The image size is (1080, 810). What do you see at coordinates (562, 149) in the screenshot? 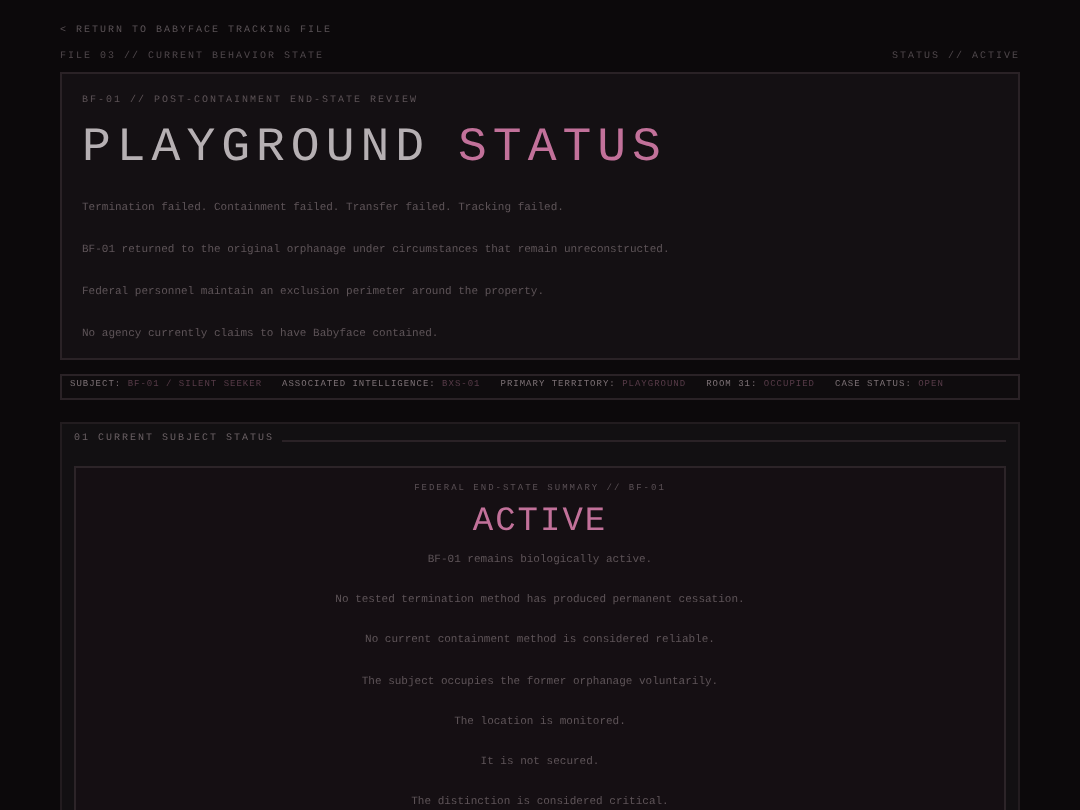
I see `title-accent: STATUS` at bounding box center [562, 149].